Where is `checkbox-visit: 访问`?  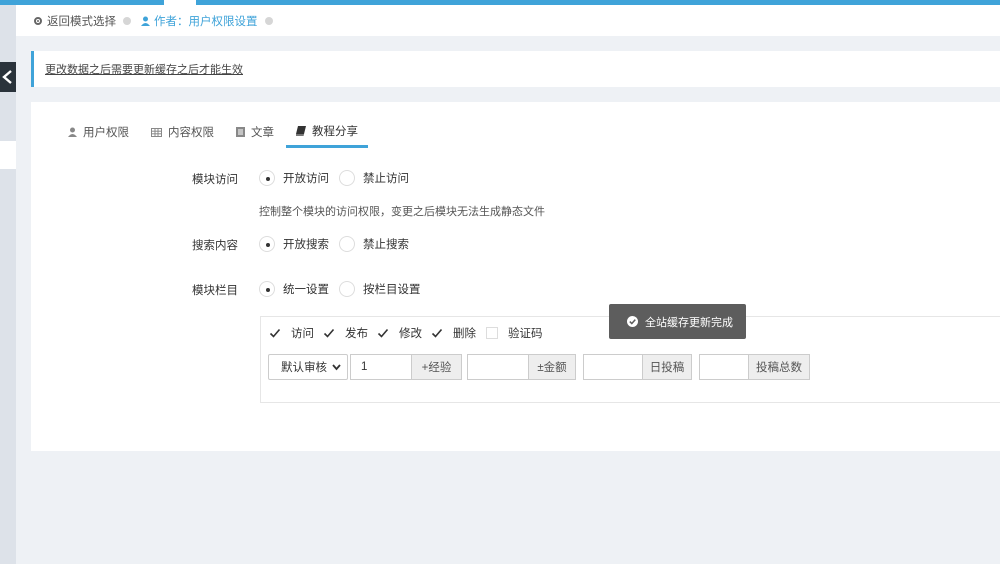 checkbox-visit: 访问 is located at coordinates (291, 333).